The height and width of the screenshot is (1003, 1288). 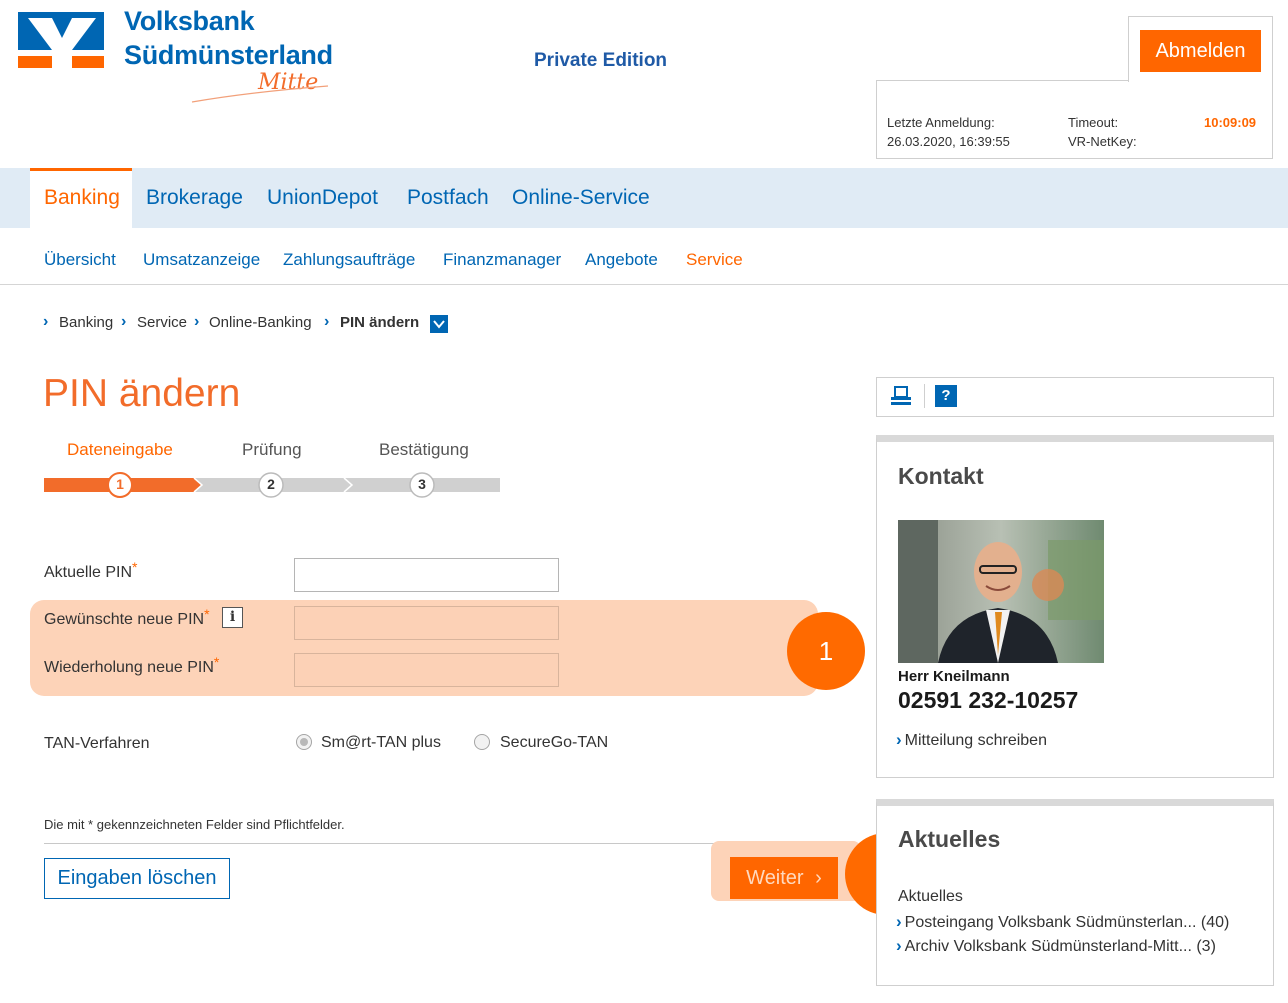 What do you see at coordinates (1230, 122) in the screenshot?
I see `timeout-value: 10:09:09` at bounding box center [1230, 122].